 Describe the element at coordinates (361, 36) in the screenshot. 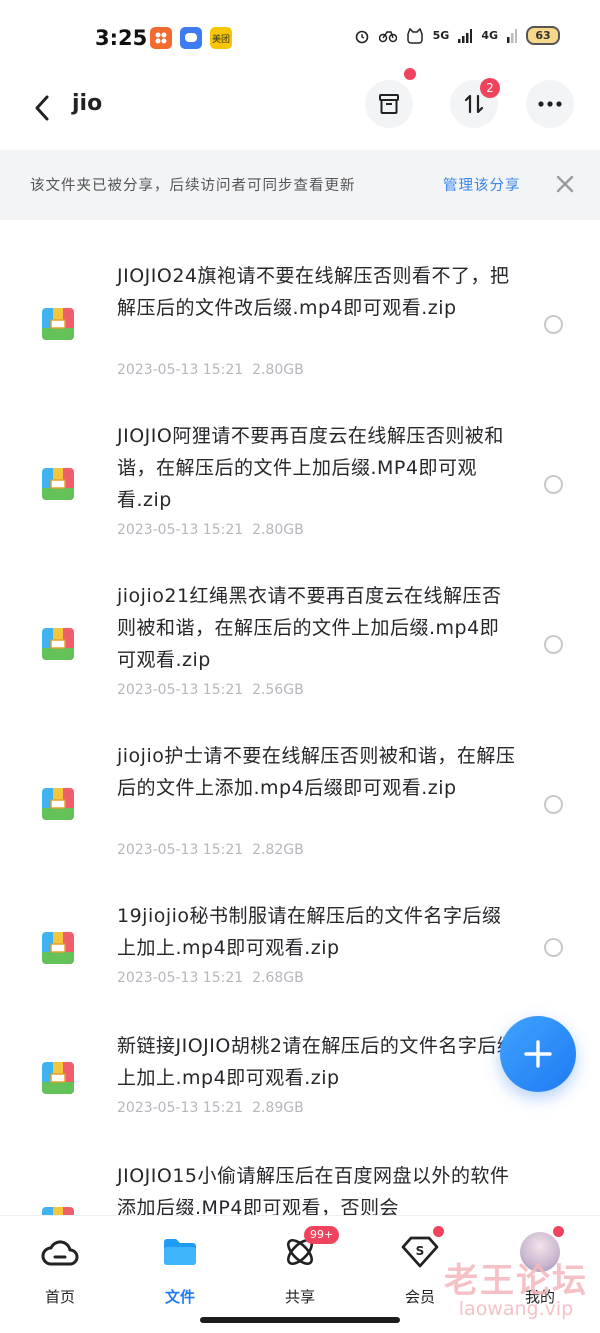

I see `alarm-icon` at that location.